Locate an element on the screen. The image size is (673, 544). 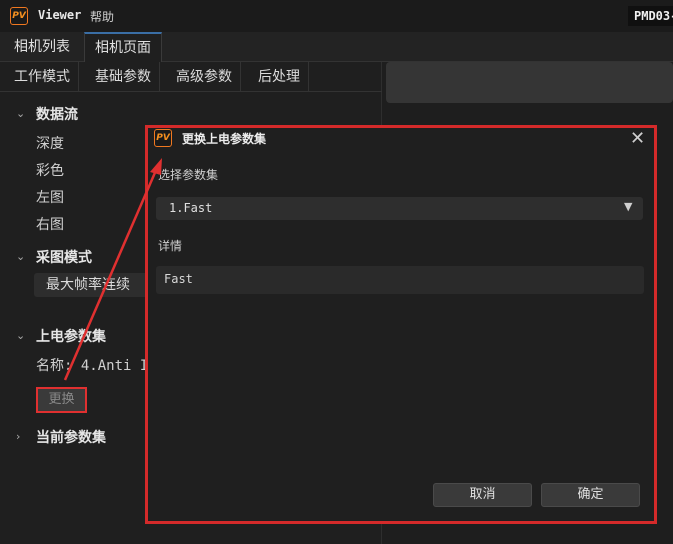
dialog-logo: PV is located at coordinates (163, 138).